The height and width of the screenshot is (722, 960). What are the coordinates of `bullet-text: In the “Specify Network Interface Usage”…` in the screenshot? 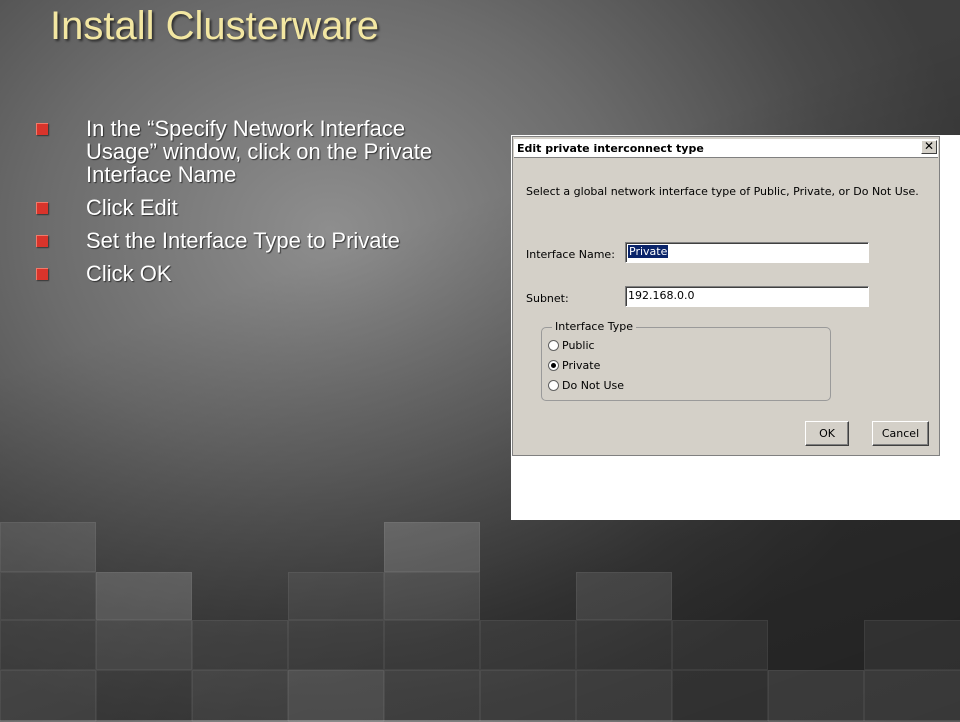 It's located at (259, 151).